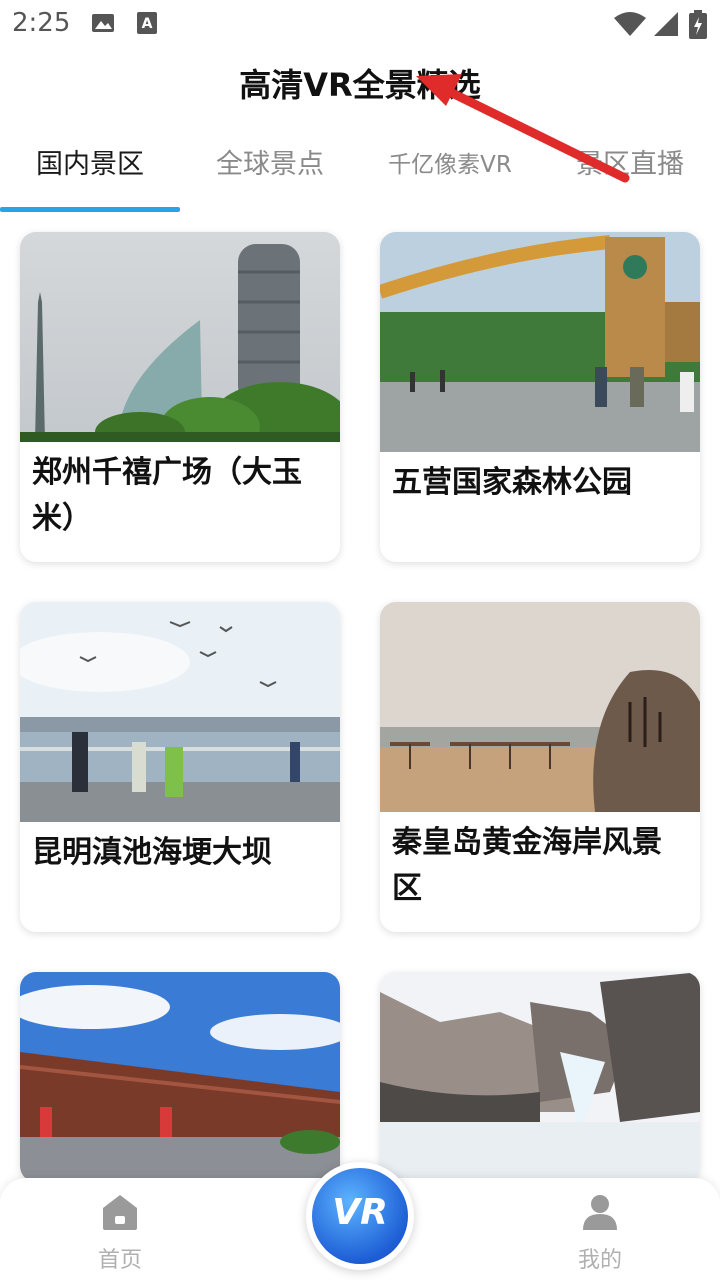  I want to click on nav-home-label: 首页, so click(119, 1260).